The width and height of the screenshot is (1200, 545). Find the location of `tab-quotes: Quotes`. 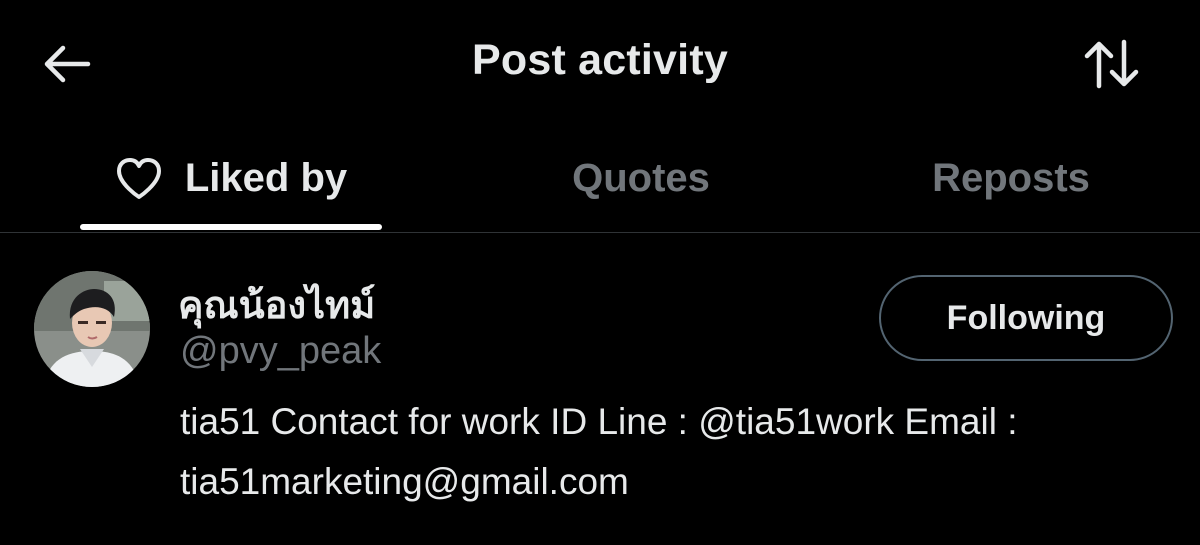

tab-quotes: Quotes is located at coordinates (641, 178).